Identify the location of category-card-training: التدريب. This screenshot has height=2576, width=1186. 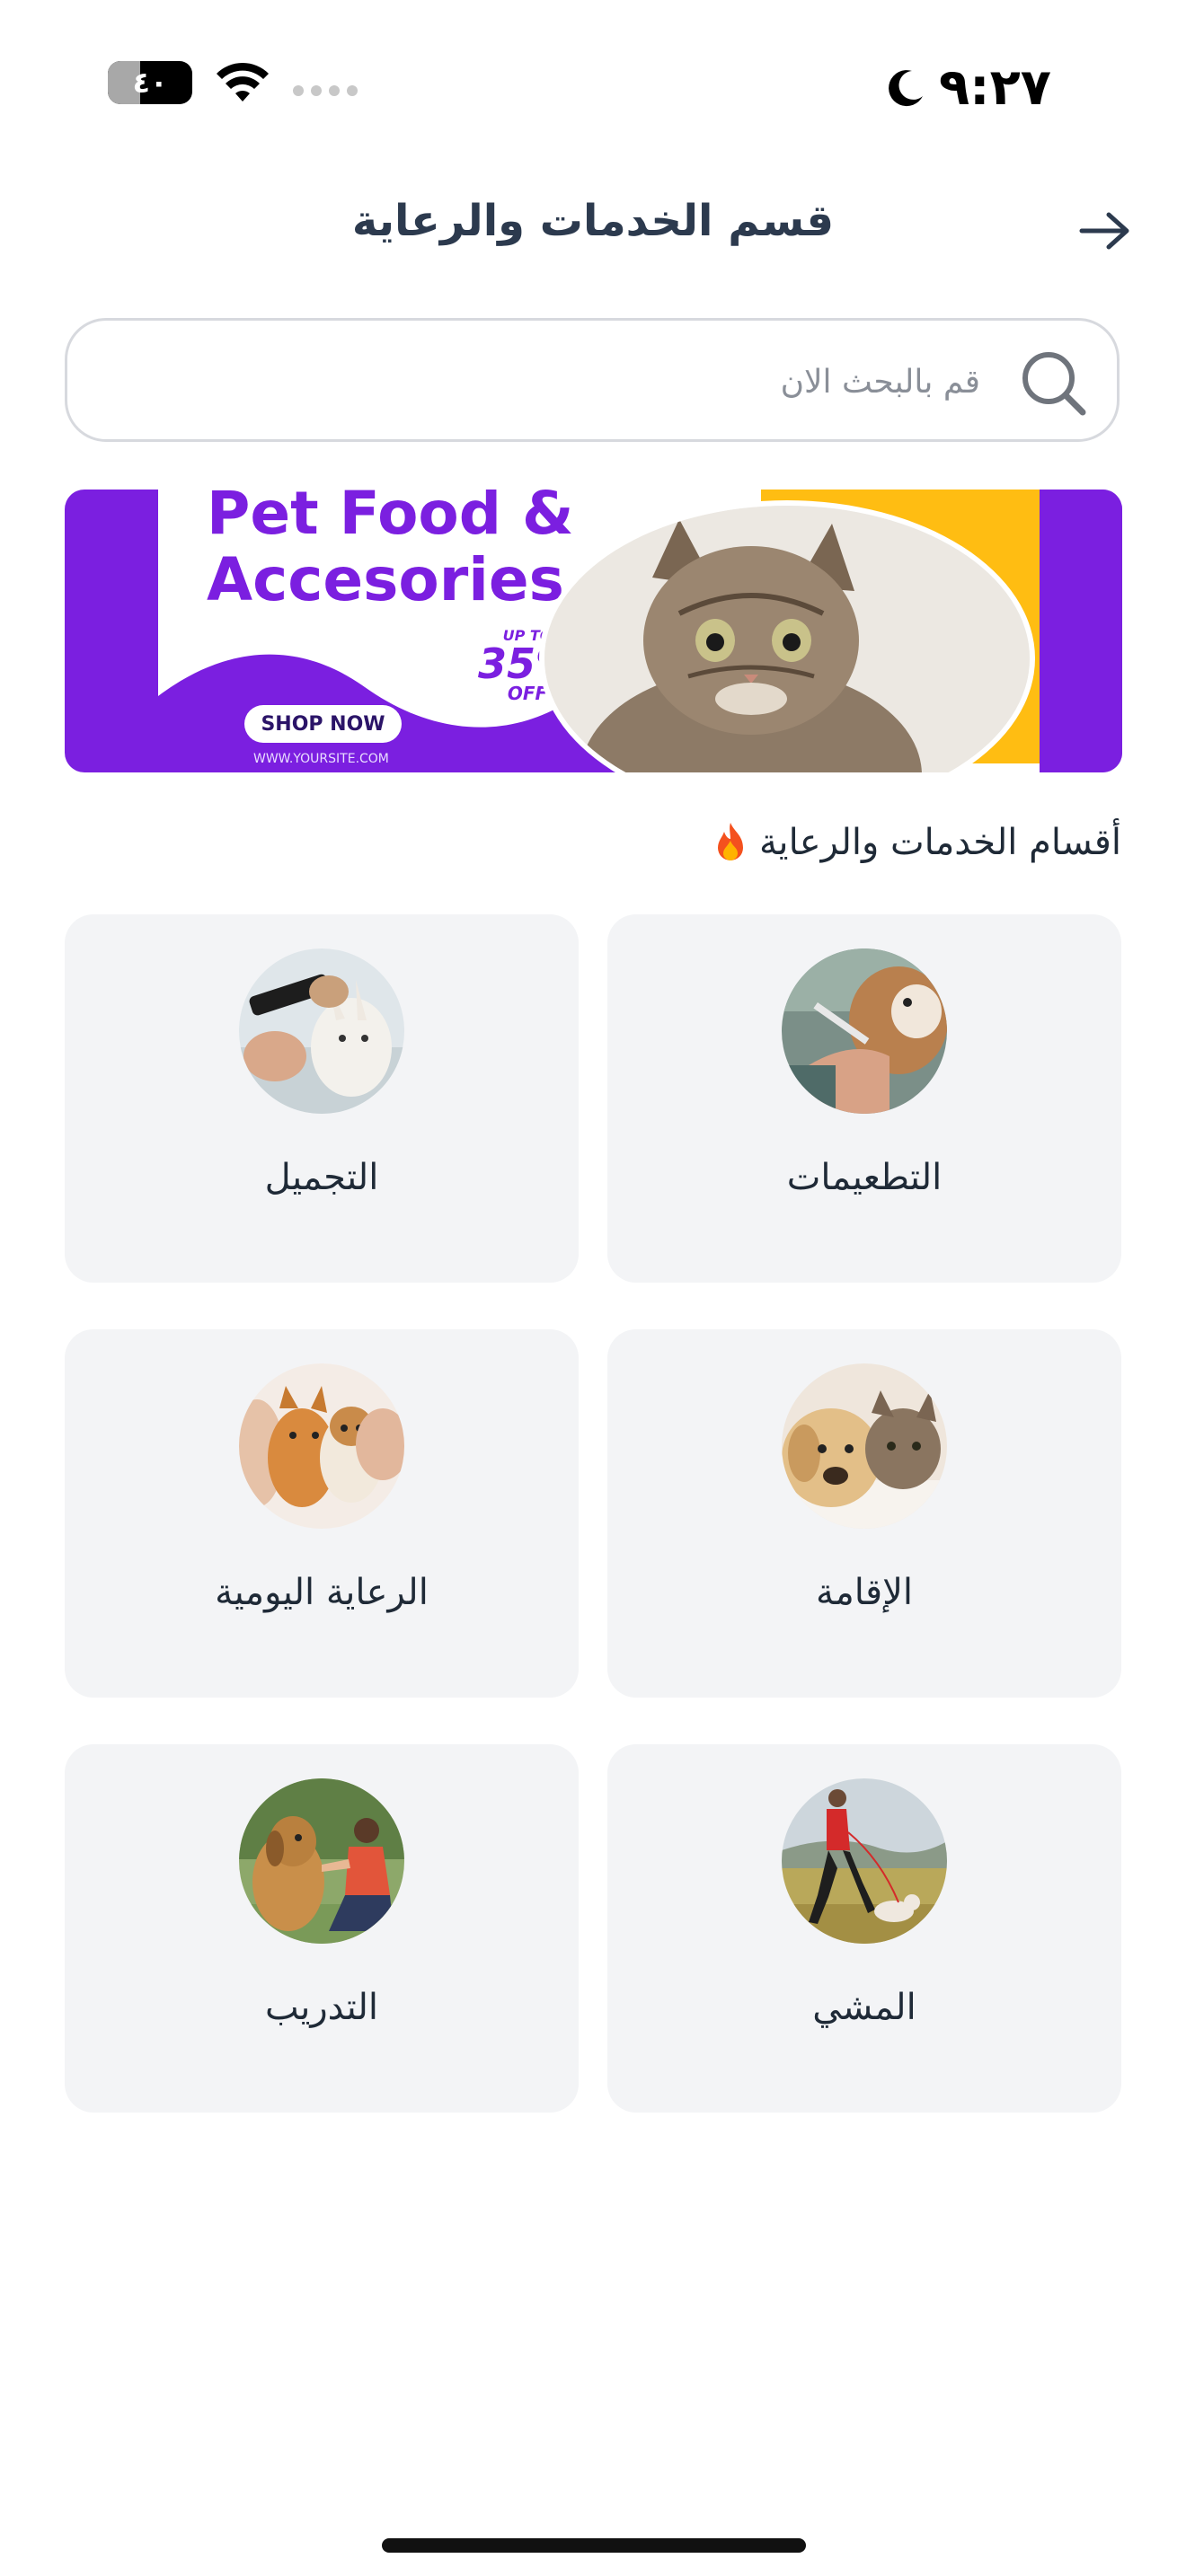
(322, 1928).